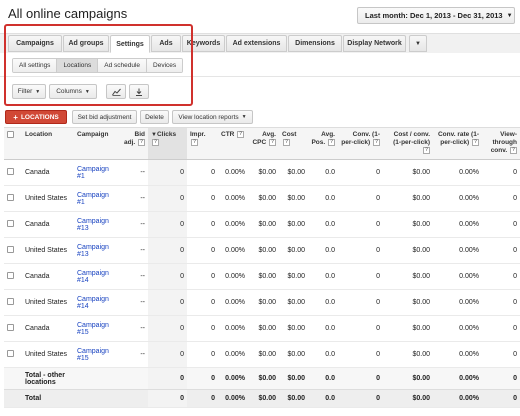 This screenshot has width=520, height=416. Describe the element at coordinates (293, 143) in the screenshot. I see `column-header-cost: Cost ?` at that location.